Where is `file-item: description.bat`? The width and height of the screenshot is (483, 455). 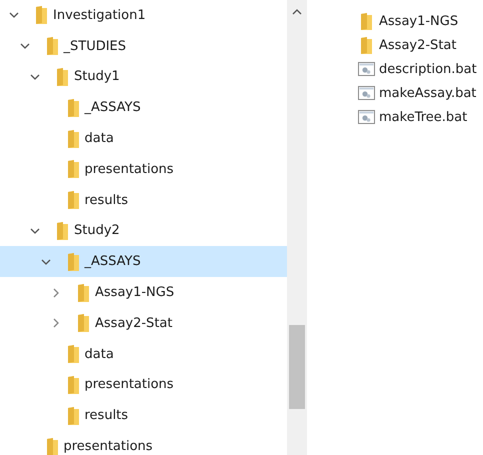
file-item: description.bat is located at coordinates (417, 69).